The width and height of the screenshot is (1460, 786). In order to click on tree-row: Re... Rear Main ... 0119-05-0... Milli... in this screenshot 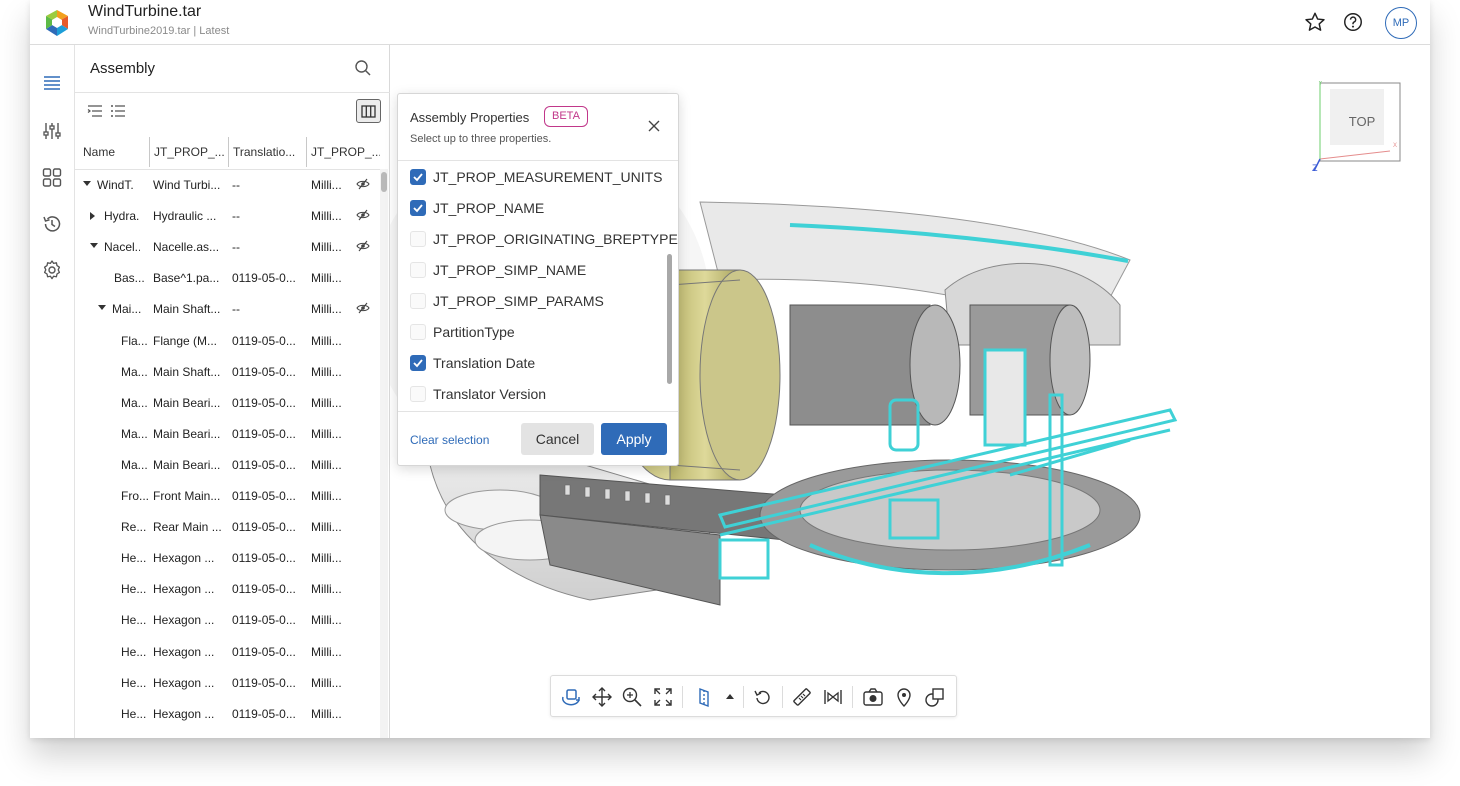, I will do `click(227, 526)`.